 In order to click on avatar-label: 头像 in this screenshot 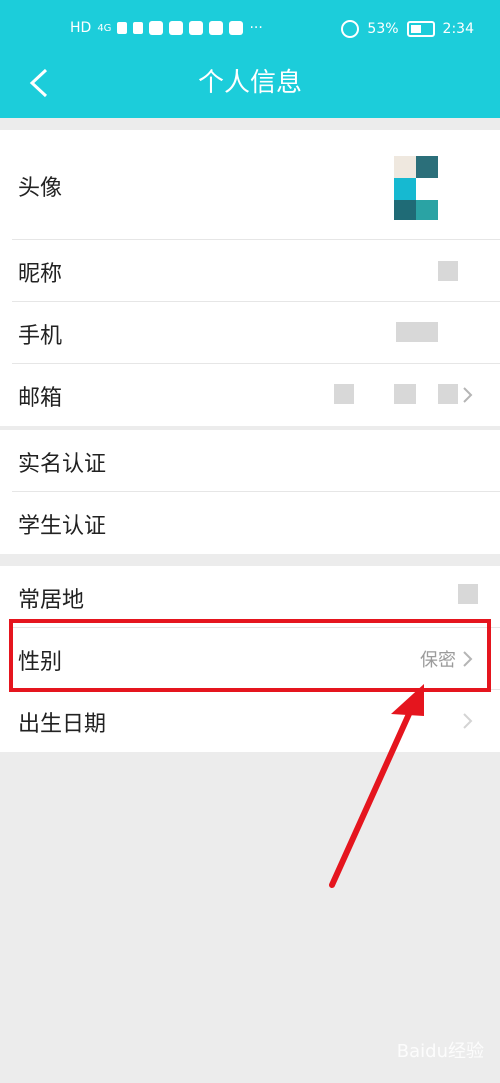, I will do `click(40, 188)`.